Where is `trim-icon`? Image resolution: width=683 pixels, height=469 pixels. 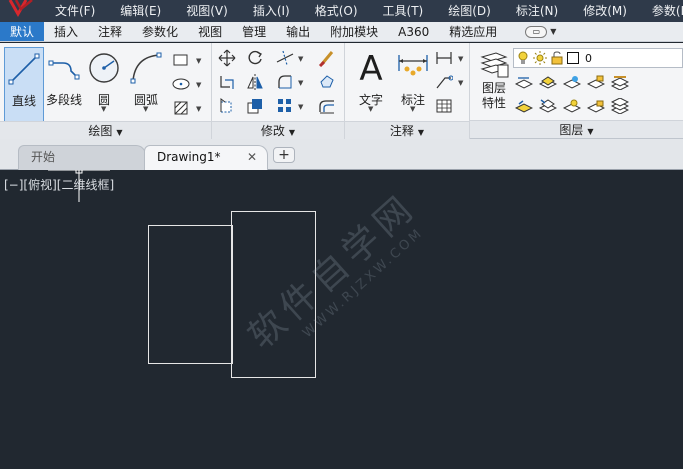 trim-icon is located at coordinates (285, 58).